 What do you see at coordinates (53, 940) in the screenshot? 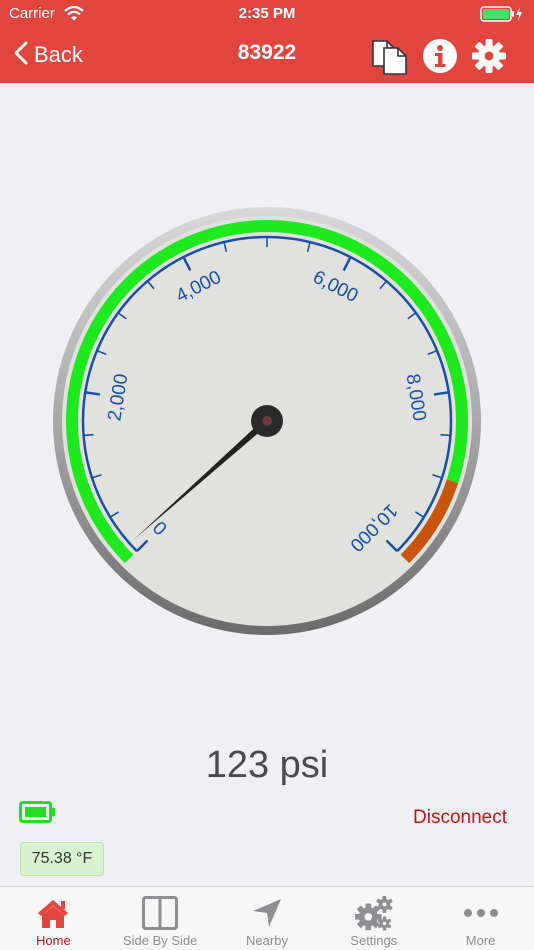
I see `tab-home-label: Home` at bounding box center [53, 940].